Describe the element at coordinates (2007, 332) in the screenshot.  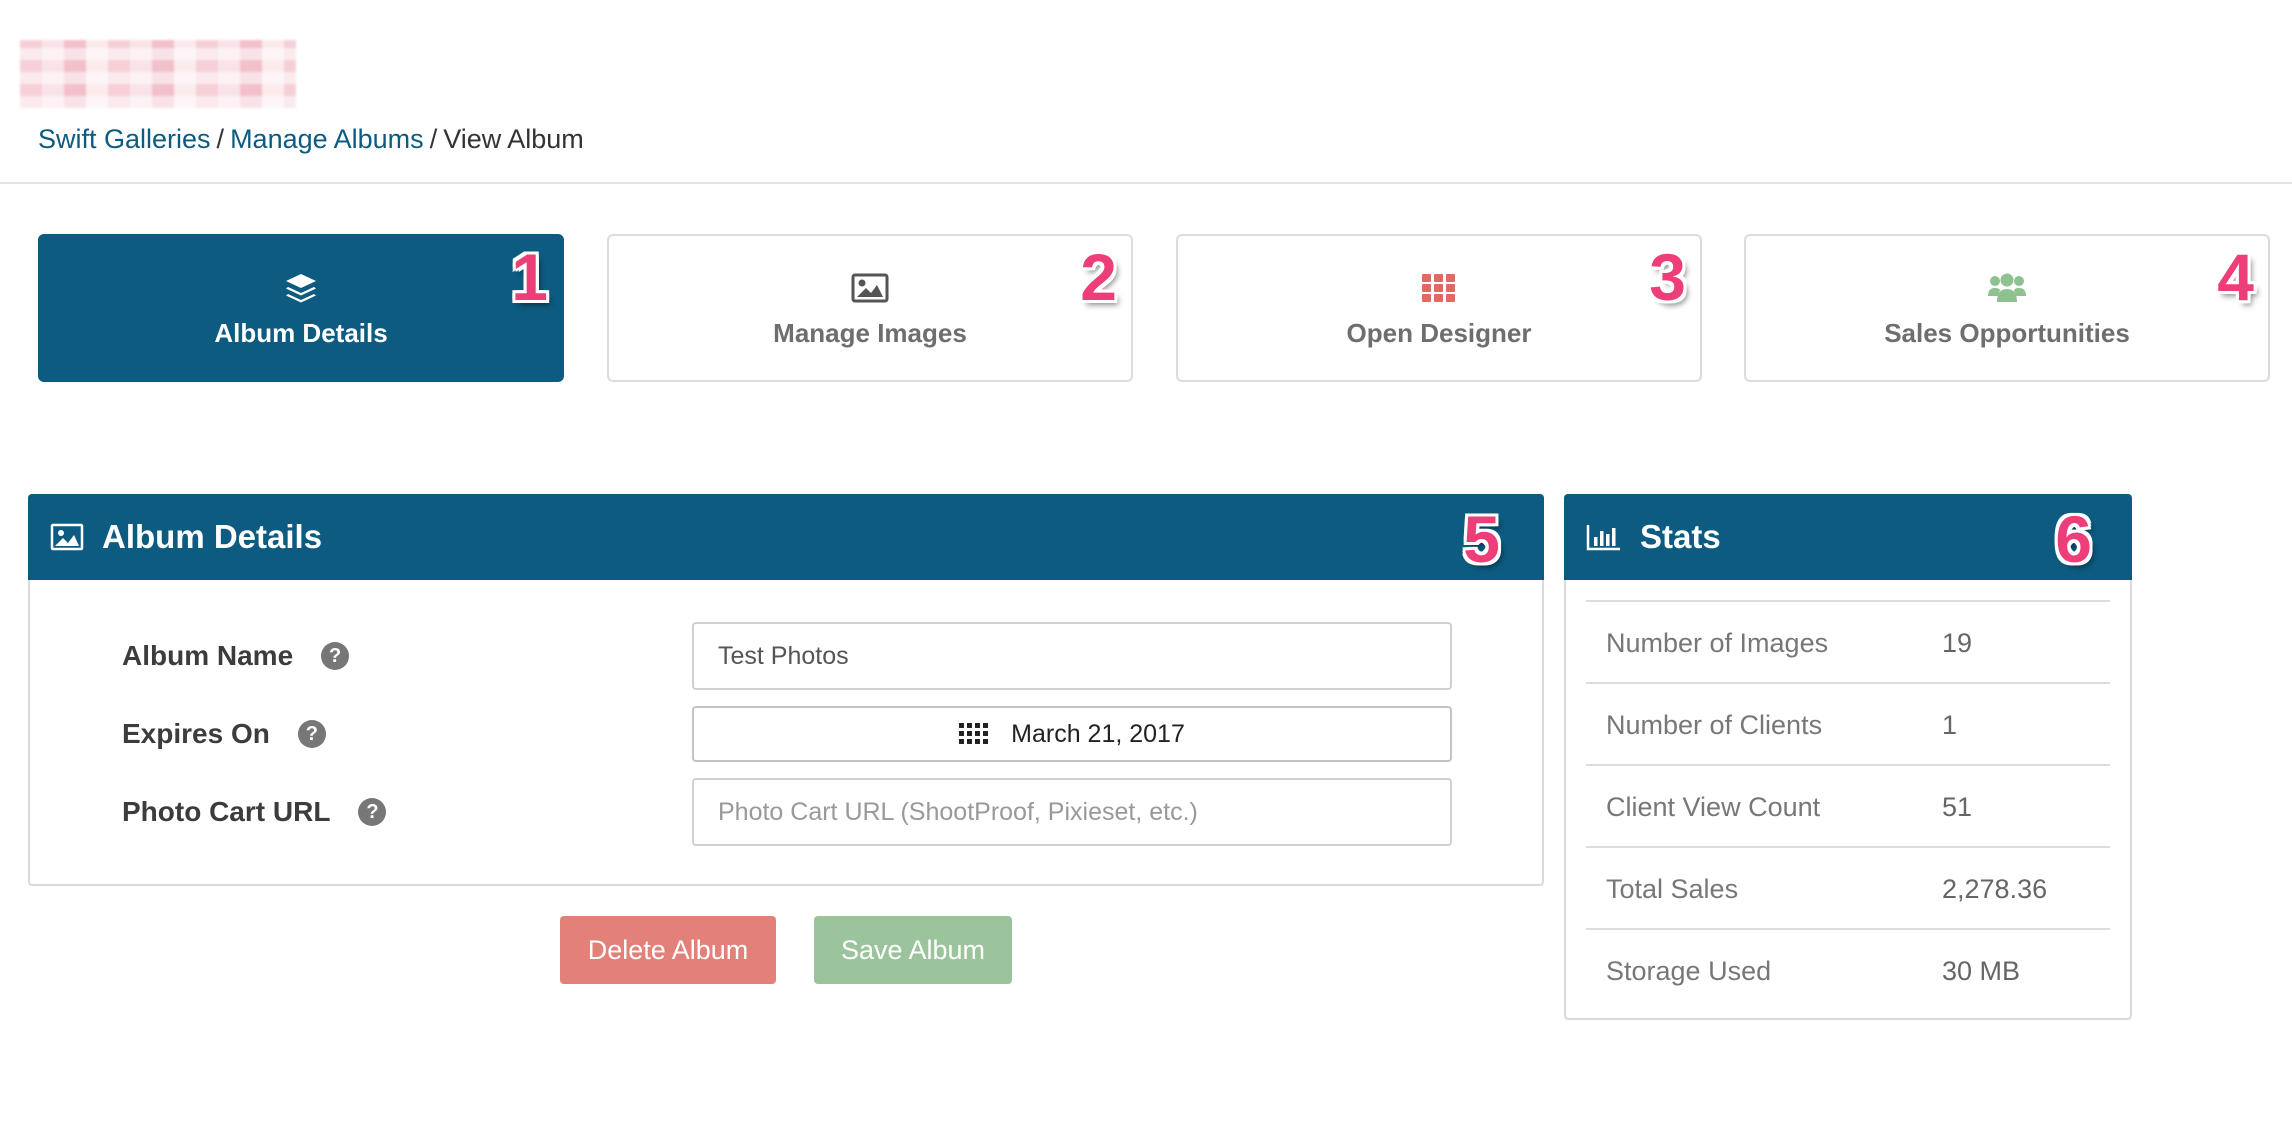
I see `tile-label: Sales Opportunities` at that location.